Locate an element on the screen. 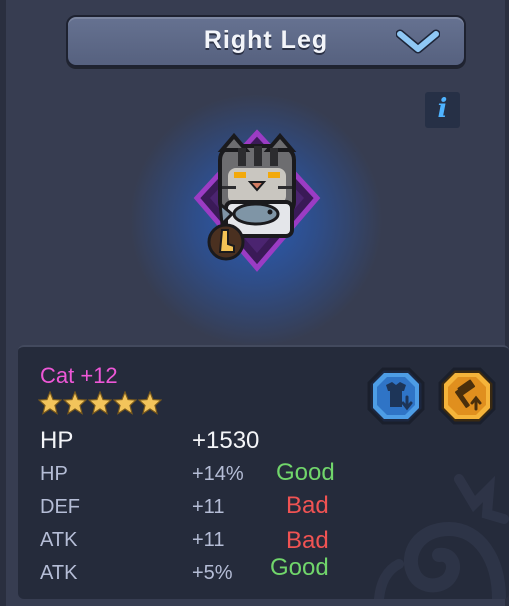 Image resolution: width=509 pixels, height=606 pixels. main-stat-value: +1530 is located at coordinates (226, 440).